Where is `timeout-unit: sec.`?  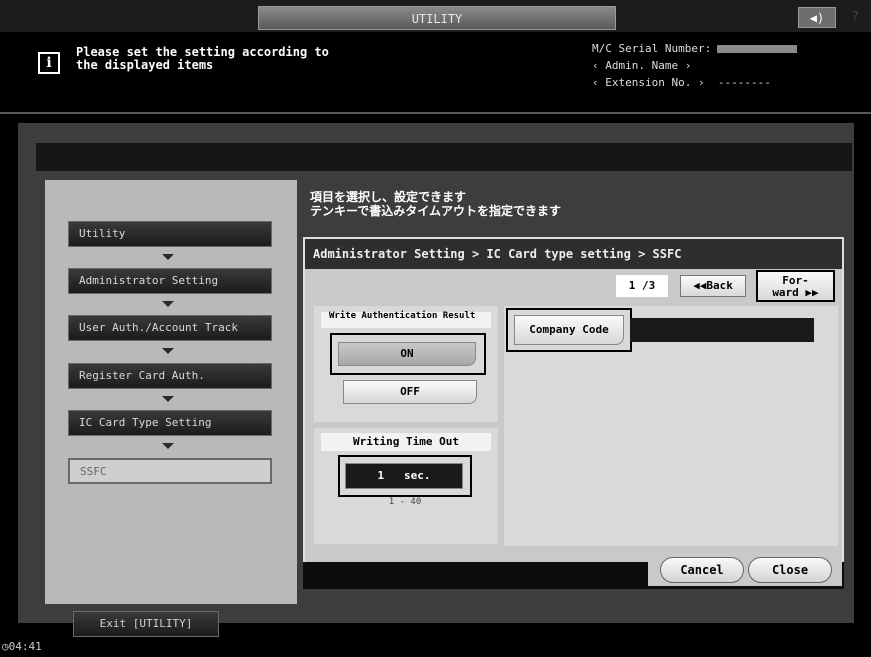
timeout-unit: sec. is located at coordinates (417, 475).